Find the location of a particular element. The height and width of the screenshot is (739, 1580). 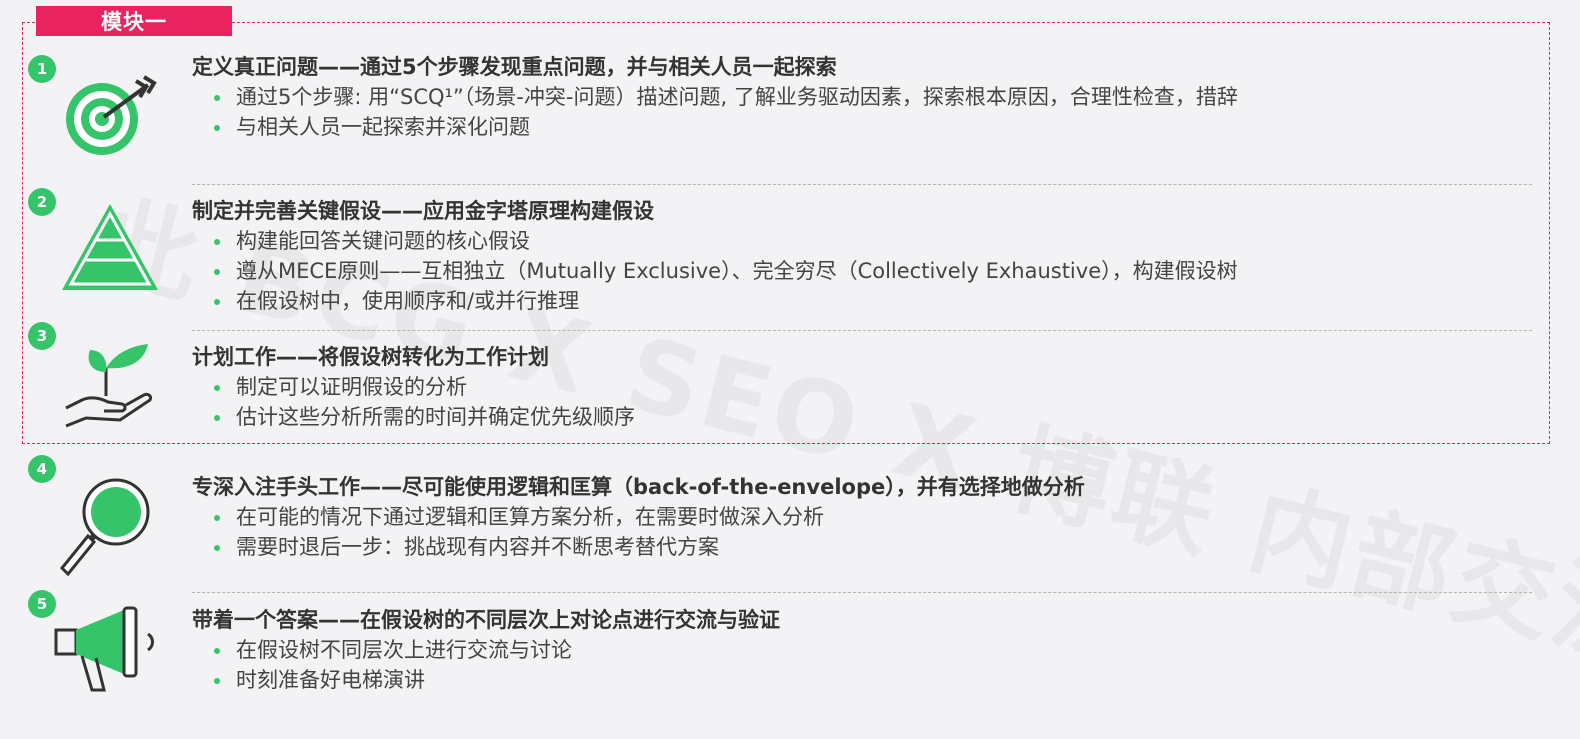

bullet-item: 需要时退后一步：挑战现有内容并不断思考替代方案 is located at coordinates (876, 547).